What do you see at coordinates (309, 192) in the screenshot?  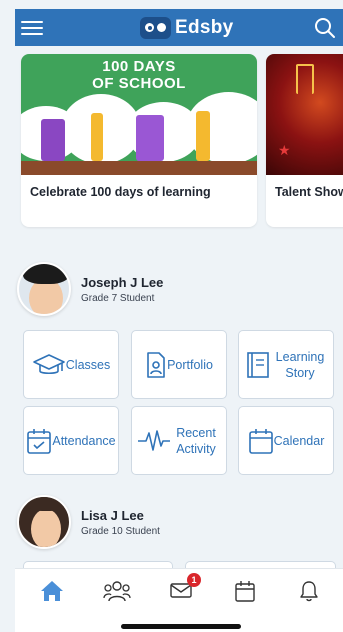 I see `news-card-caption: Talent Show` at bounding box center [309, 192].